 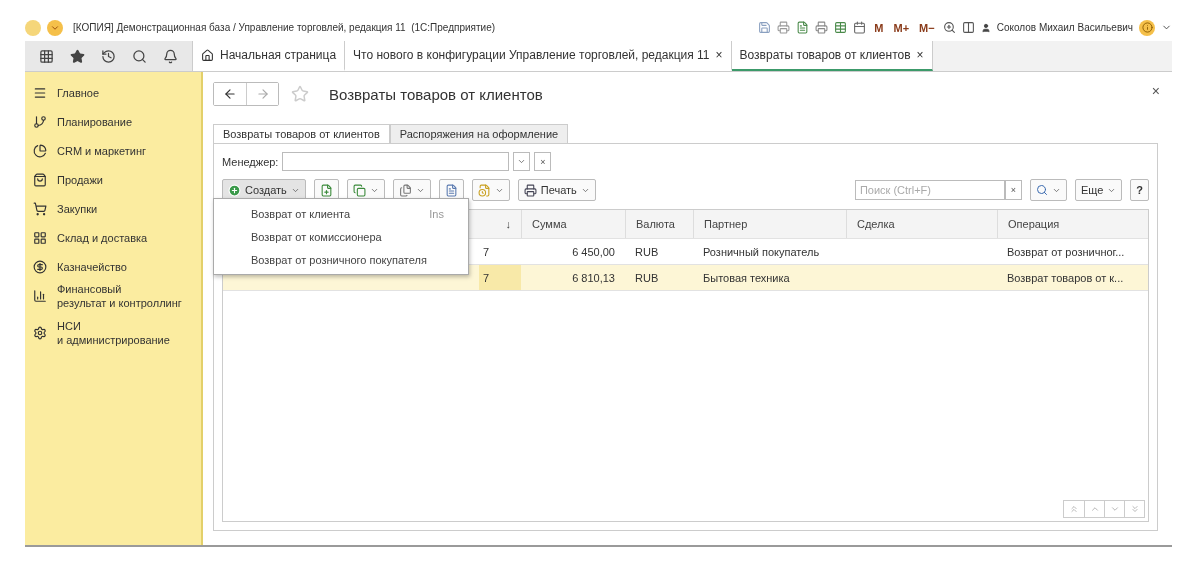 What do you see at coordinates (230, 94) in the screenshot?
I see `arrow-left-icon` at bounding box center [230, 94].